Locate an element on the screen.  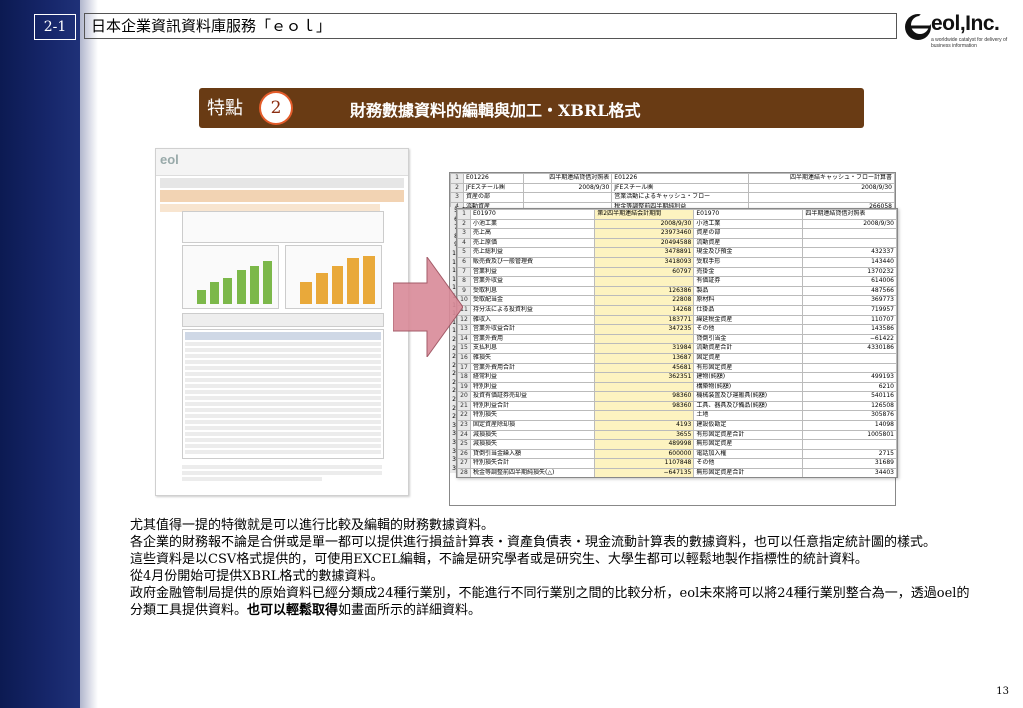
table-header-row: 1 E01970 第2四半期連結会計期間 E01970 四半期連結貸借対照表 is located at coordinates (677, 214).